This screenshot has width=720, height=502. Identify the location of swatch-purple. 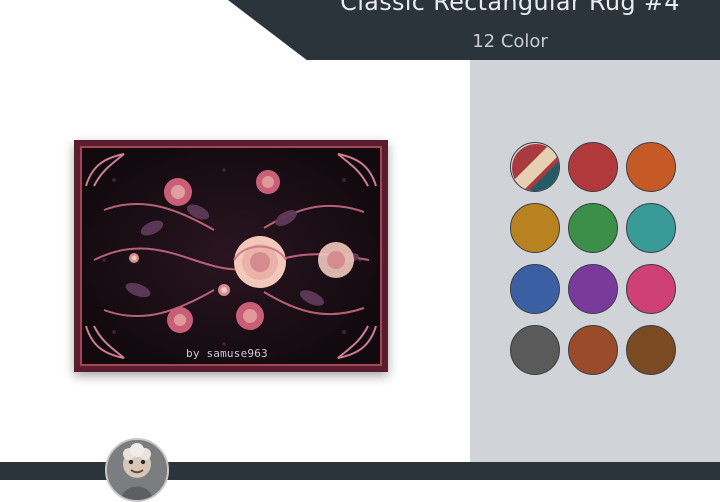
(593, 289).